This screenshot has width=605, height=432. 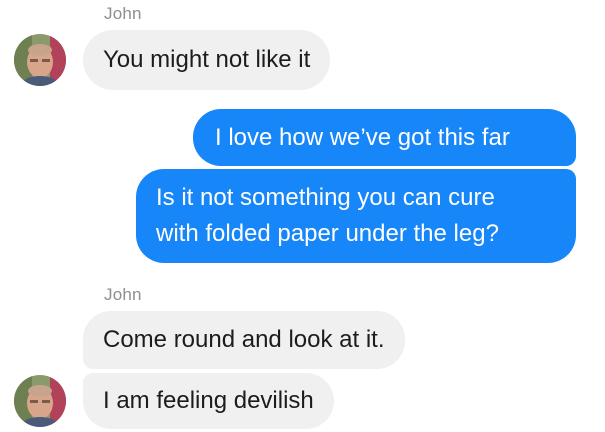 I want to click on message-bubble: I love how we’ve got this far, so click(x=384, y=137).